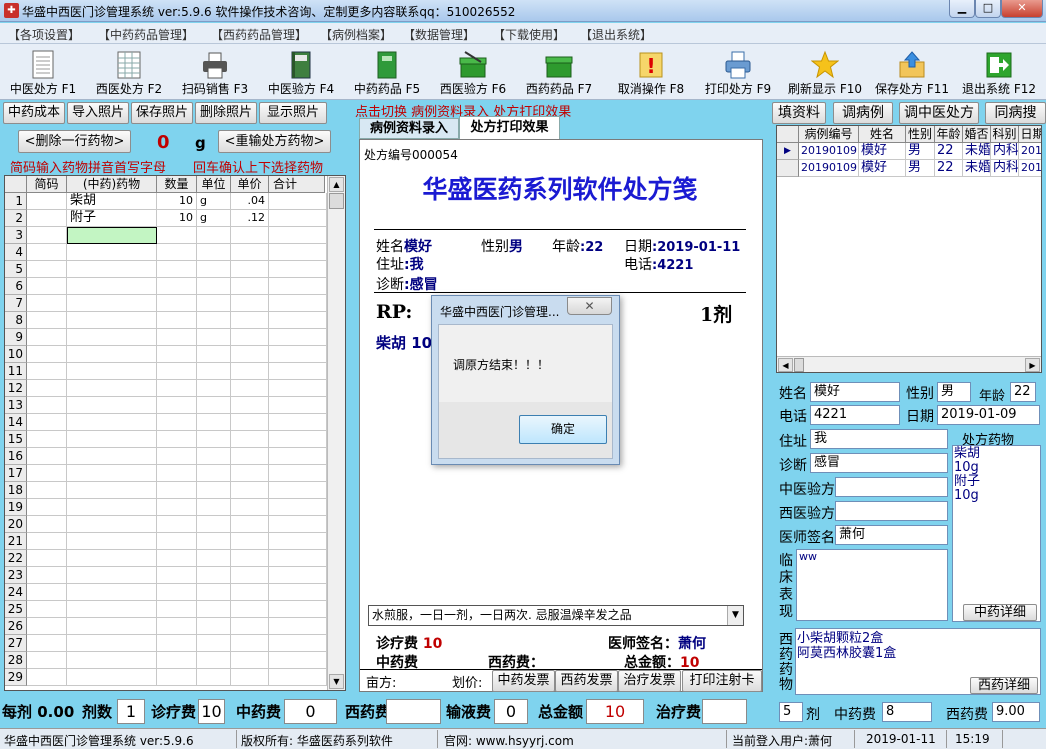 This screenshot has height=749, width=1046. What do you see at coordinates (556, 615) in the screenshot?
I see `usage-select: 水煎服，一日一剂，一日两次. 忌服温燥辛发之品 ▼` at bounding box center [556, 615].